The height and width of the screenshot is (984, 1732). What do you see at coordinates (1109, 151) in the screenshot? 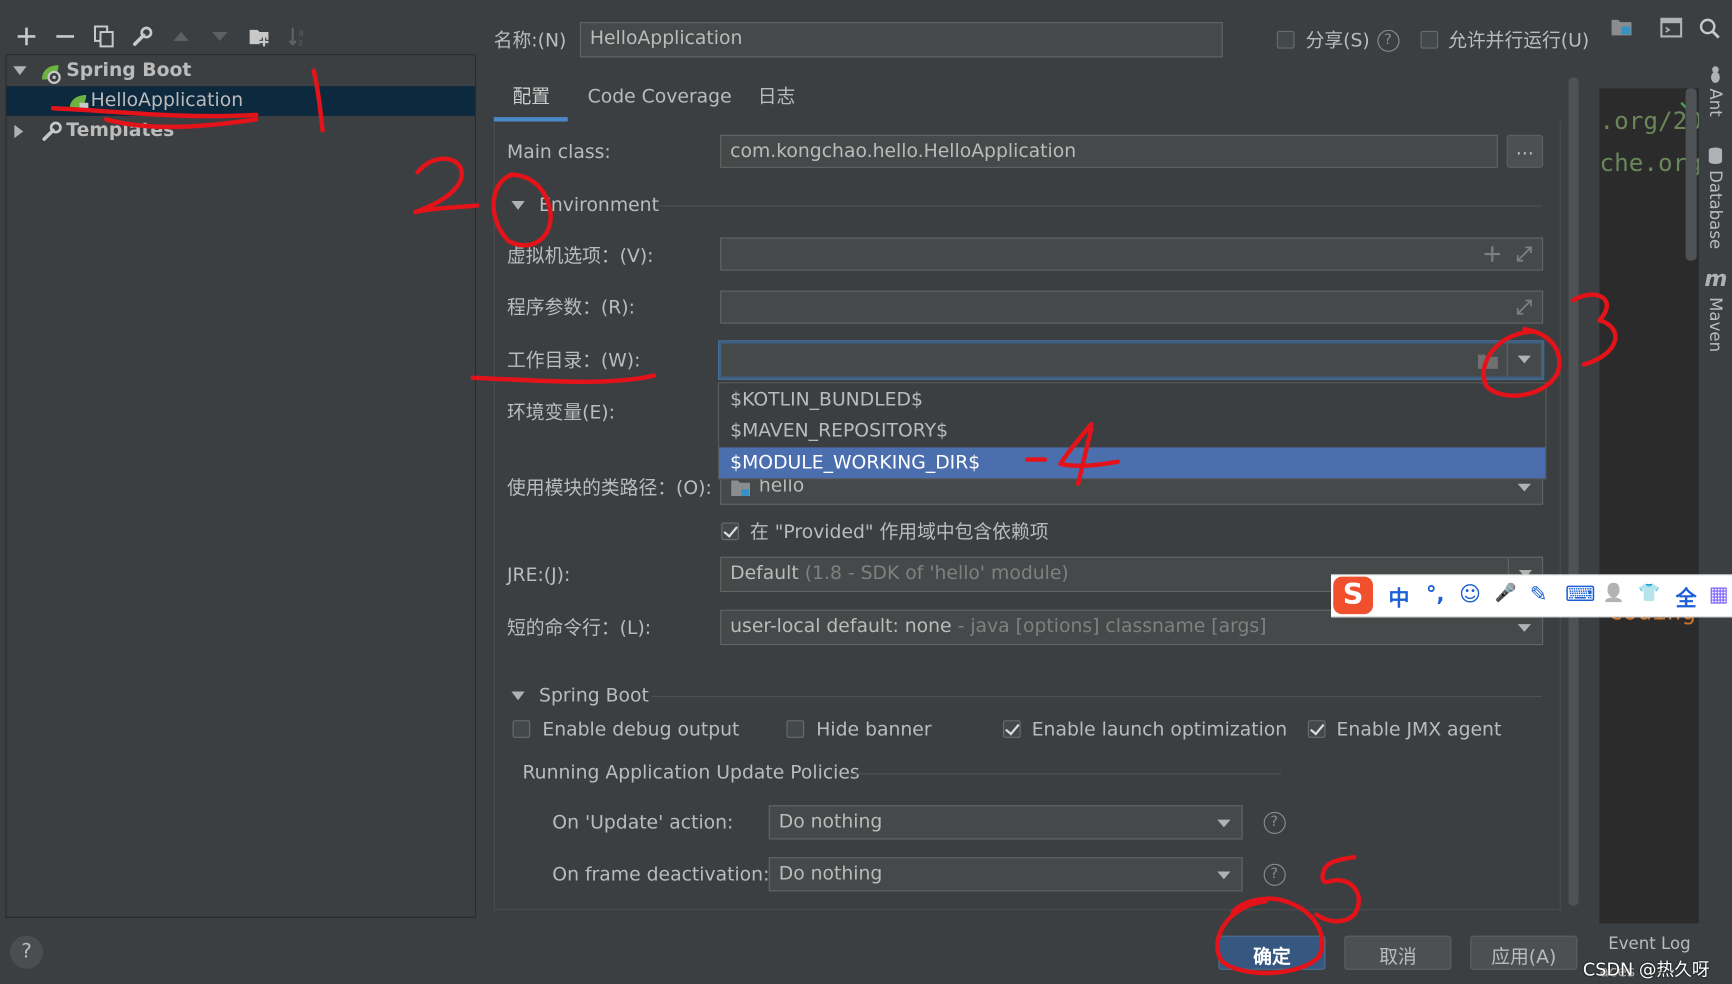
I see `main-class-input: com.kongchao.hello.HelloApplication` at bounding box center [1109, 151].